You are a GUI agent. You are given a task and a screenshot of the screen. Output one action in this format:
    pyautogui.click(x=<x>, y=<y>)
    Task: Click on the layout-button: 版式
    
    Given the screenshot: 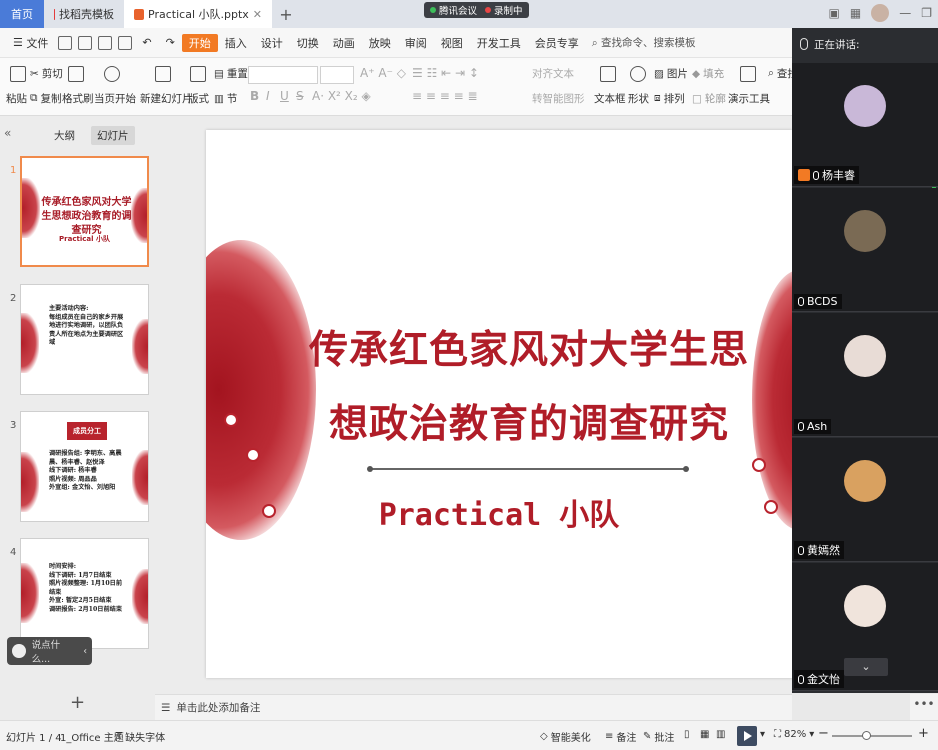 What is the action you would take?
    pyautogui.click(x=198, y=98)
    